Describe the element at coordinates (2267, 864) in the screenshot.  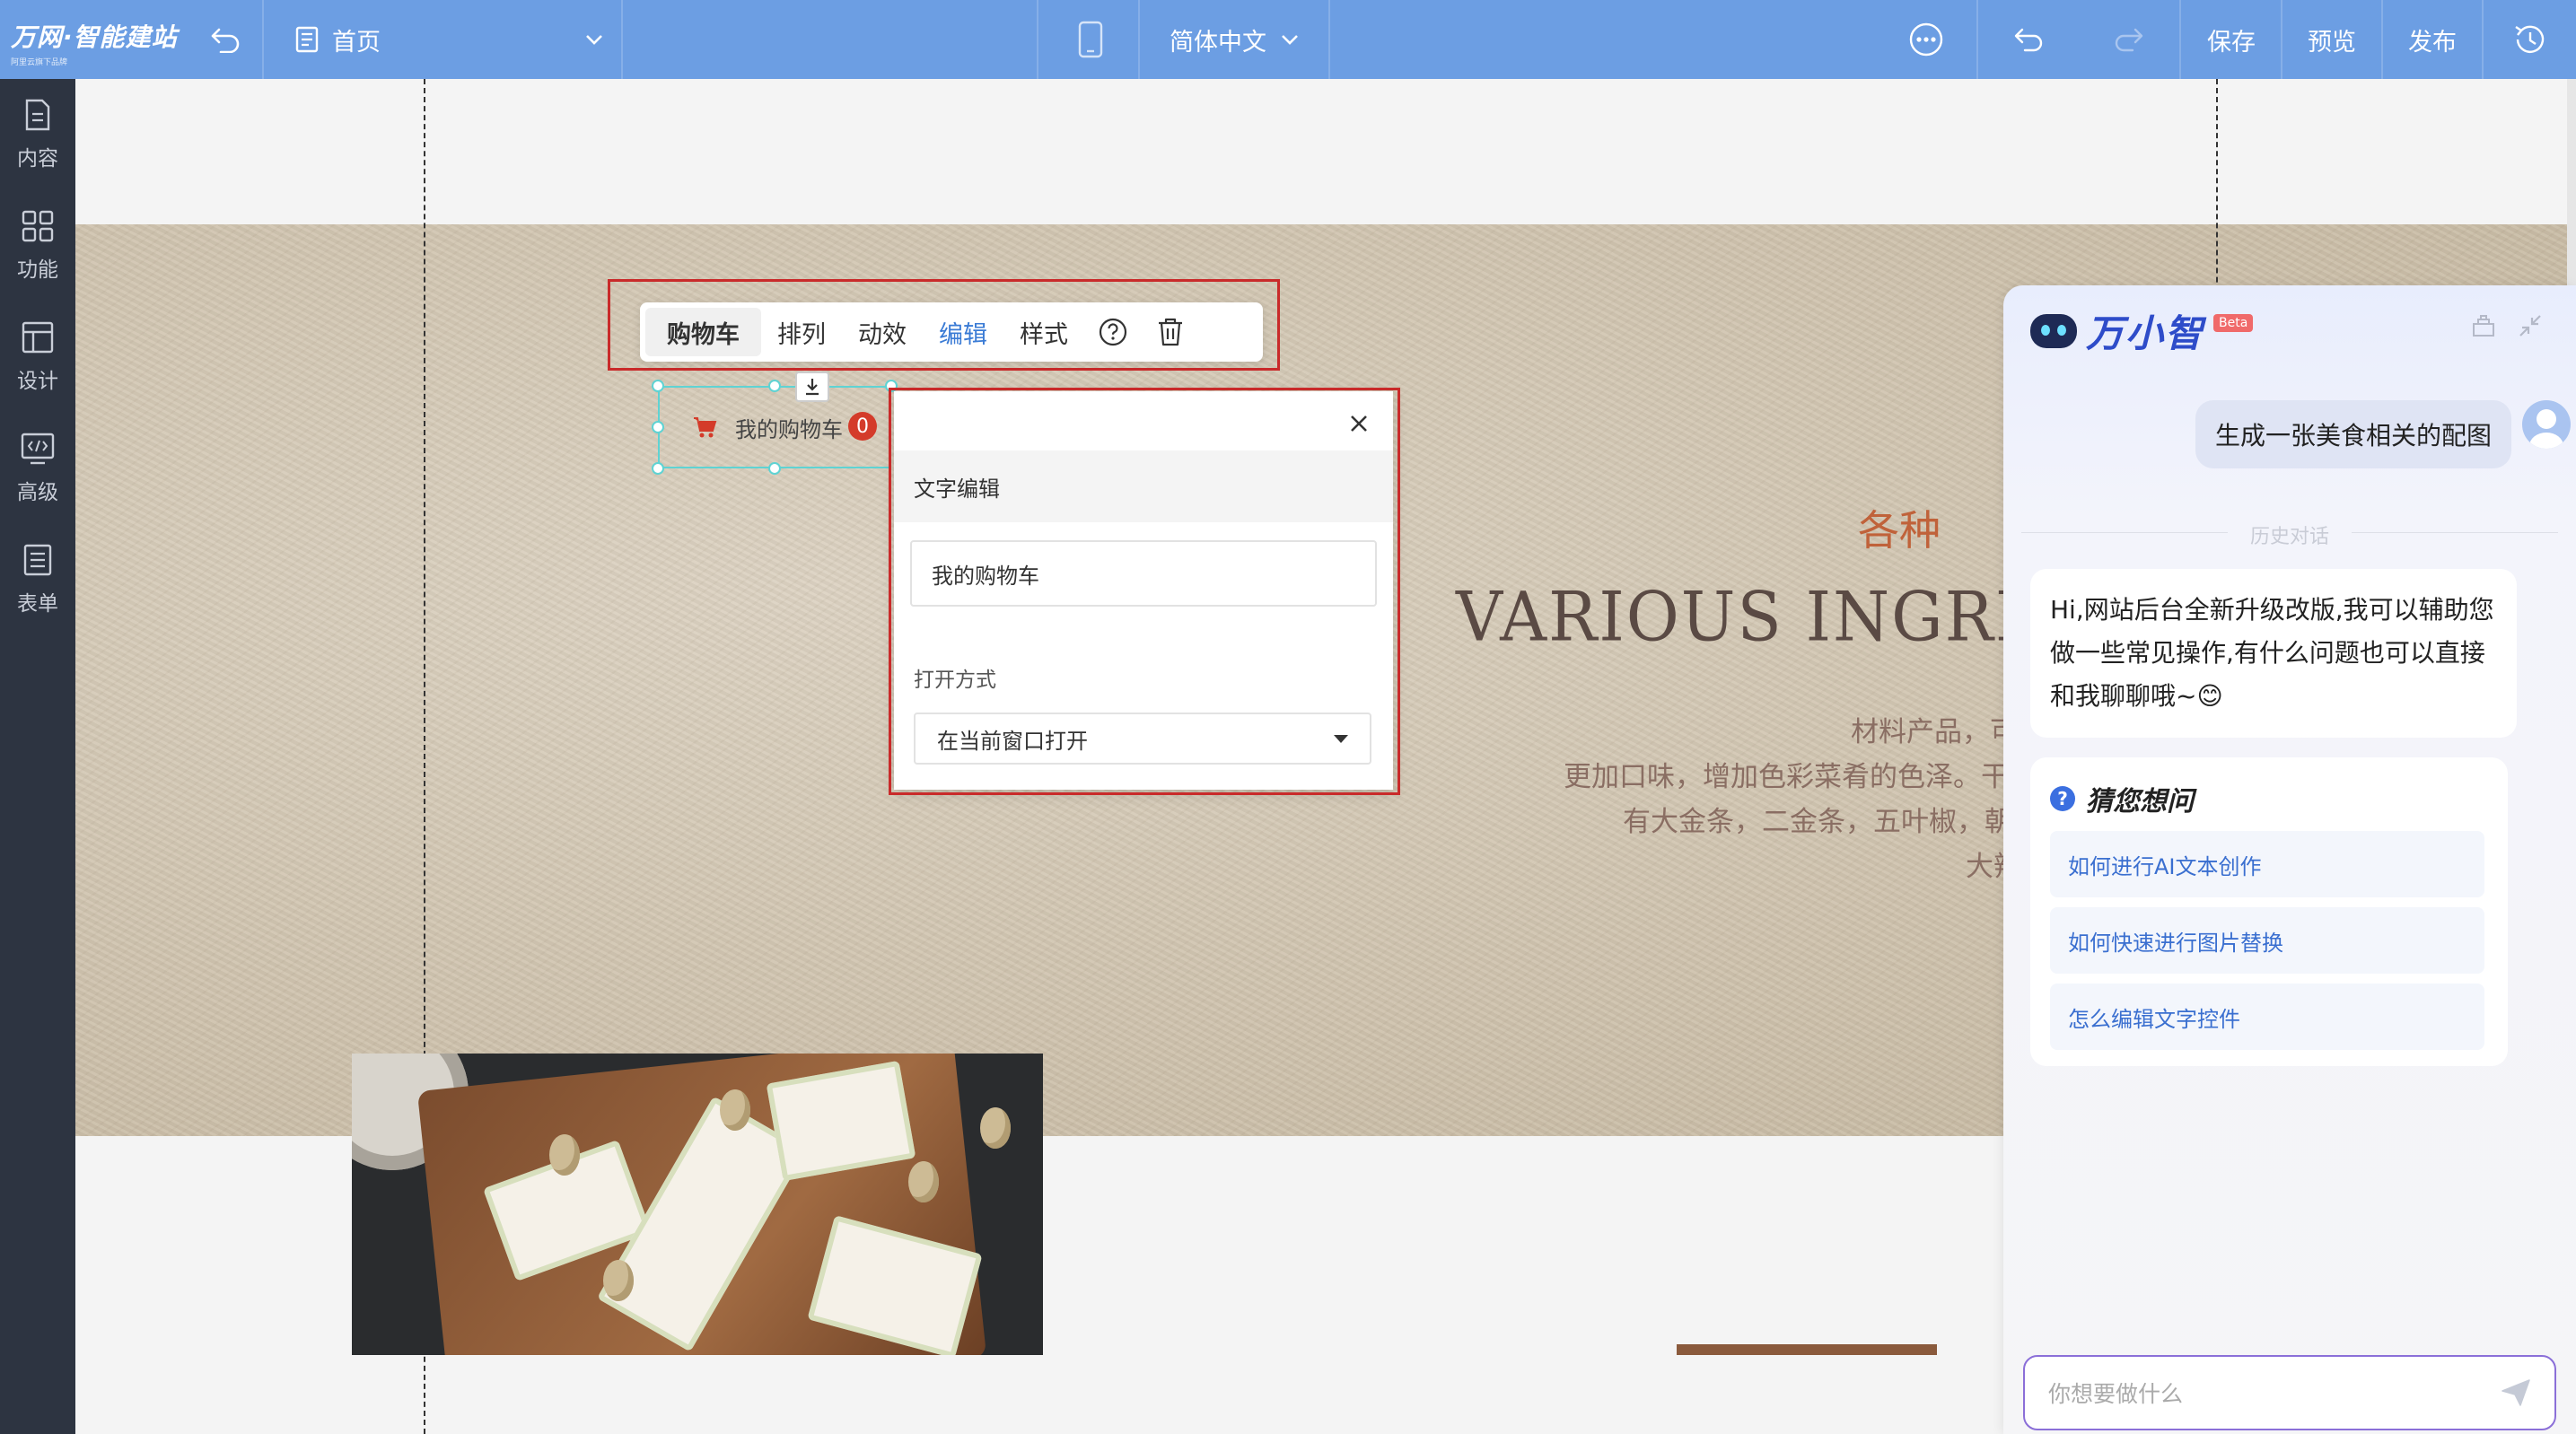
I see `suggested-question: 如何进行AI文本创作` at that location.